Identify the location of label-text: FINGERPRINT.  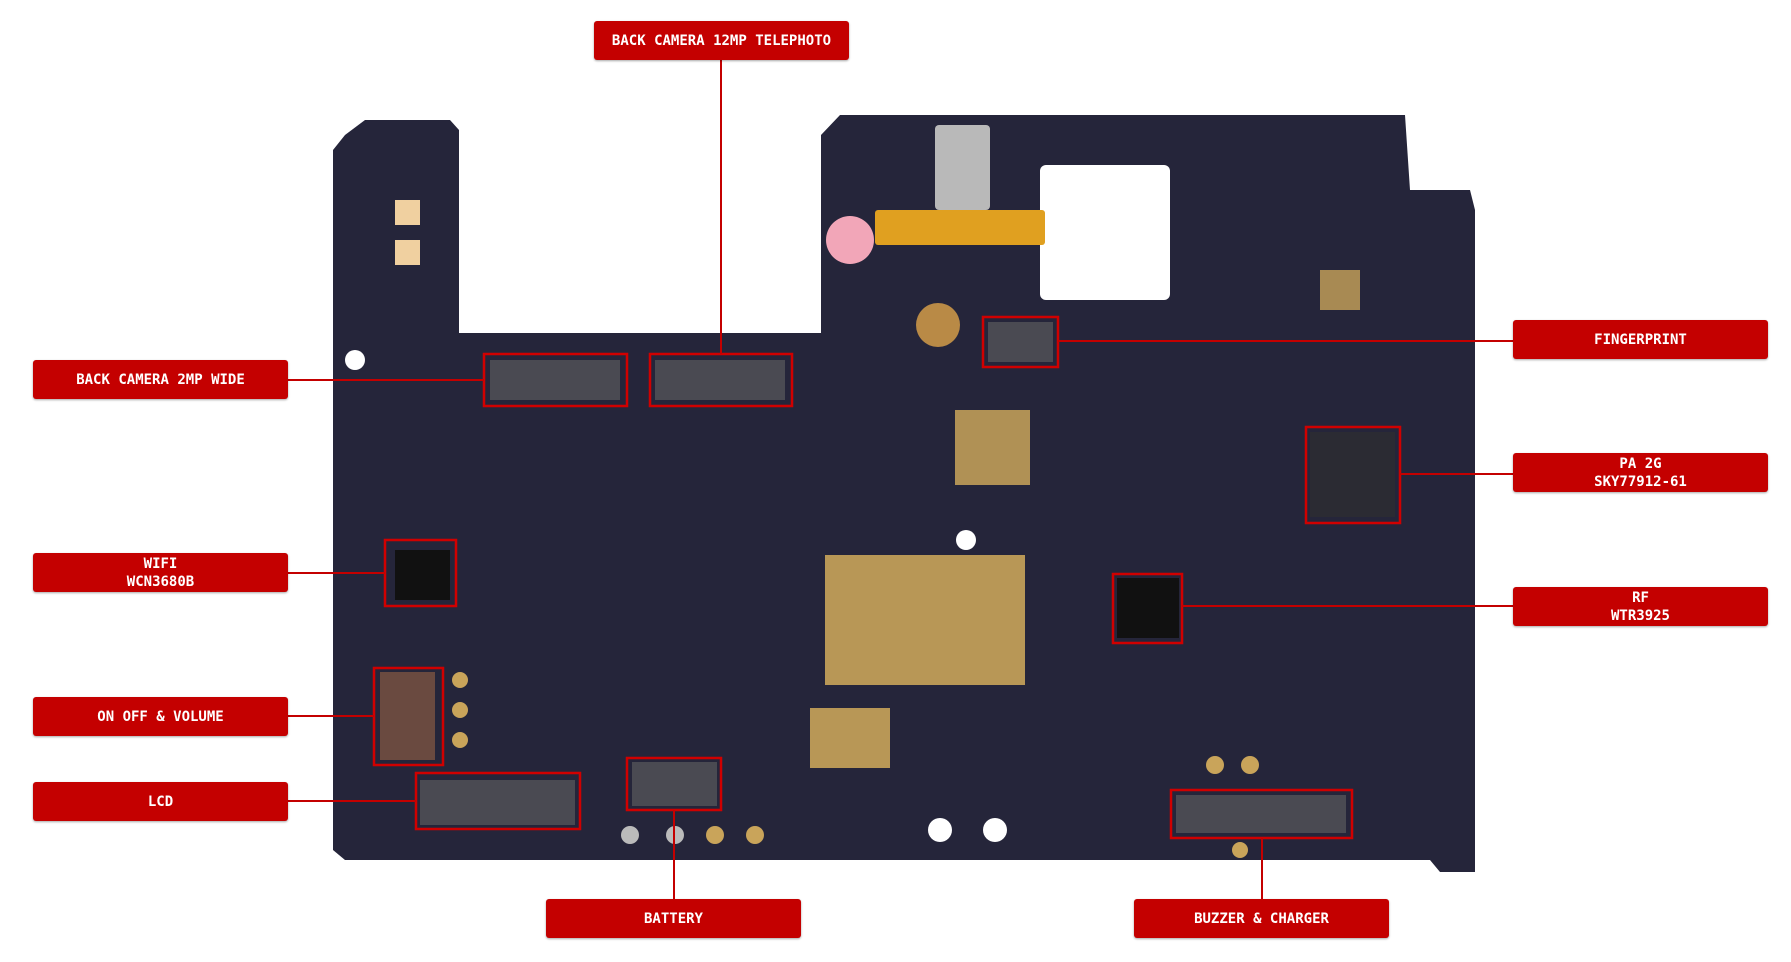
(1640, 339).